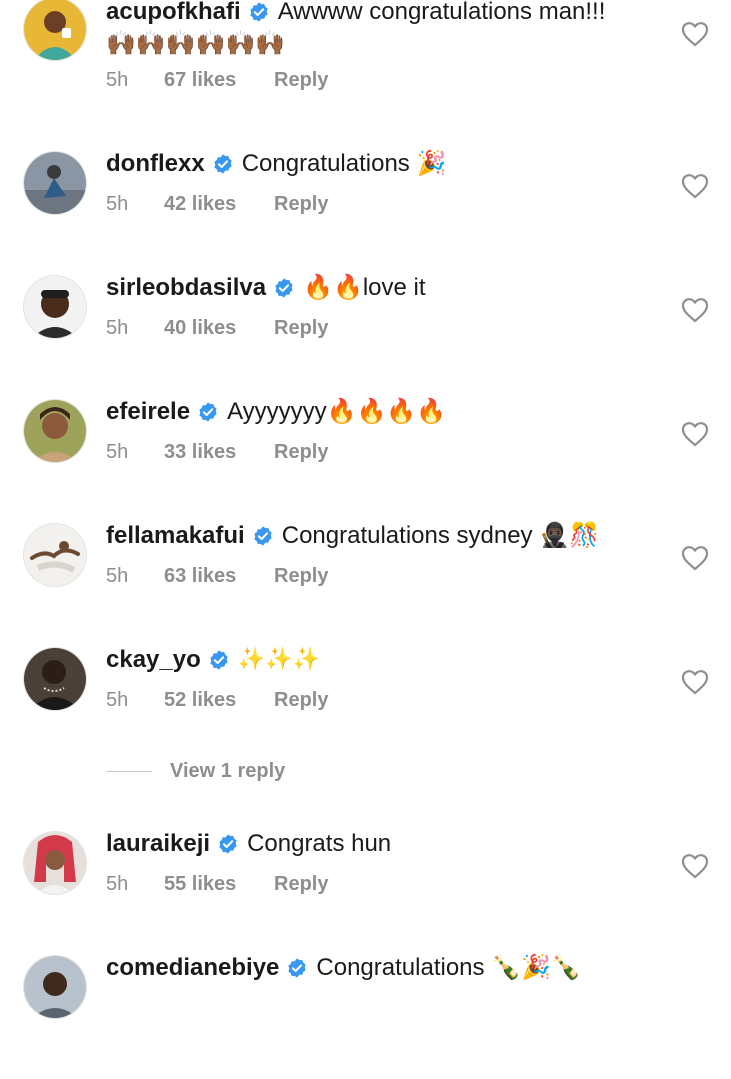  Describe the element at coordinates (219, 328) in the screenshot. I see `likes-count: 40 likes` at that location.